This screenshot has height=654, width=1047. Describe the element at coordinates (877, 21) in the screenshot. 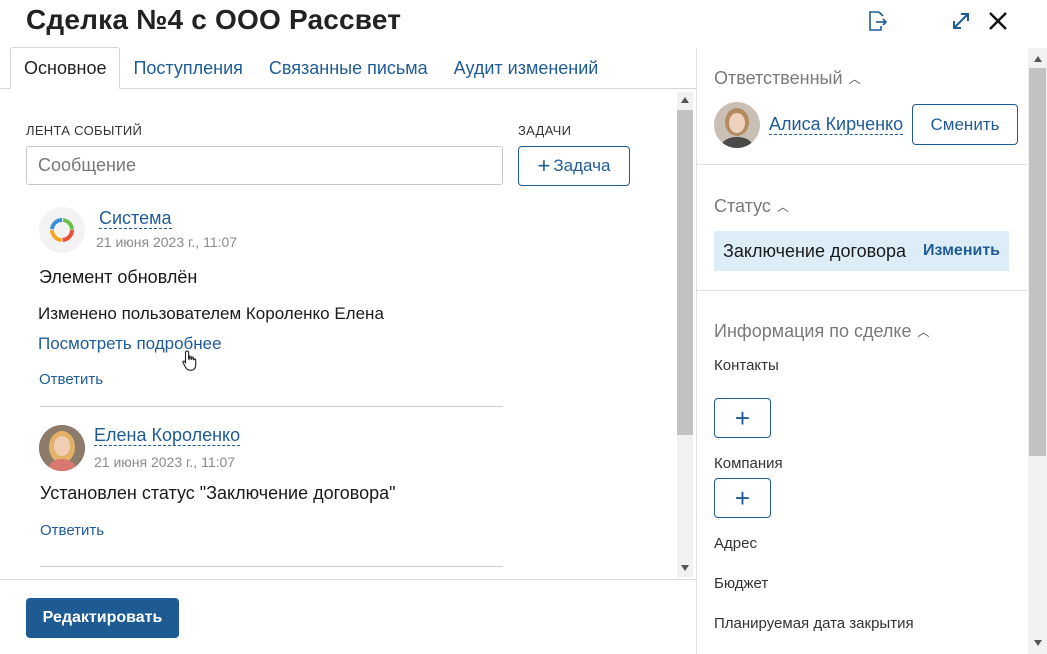

I see `export-icon` at that location.